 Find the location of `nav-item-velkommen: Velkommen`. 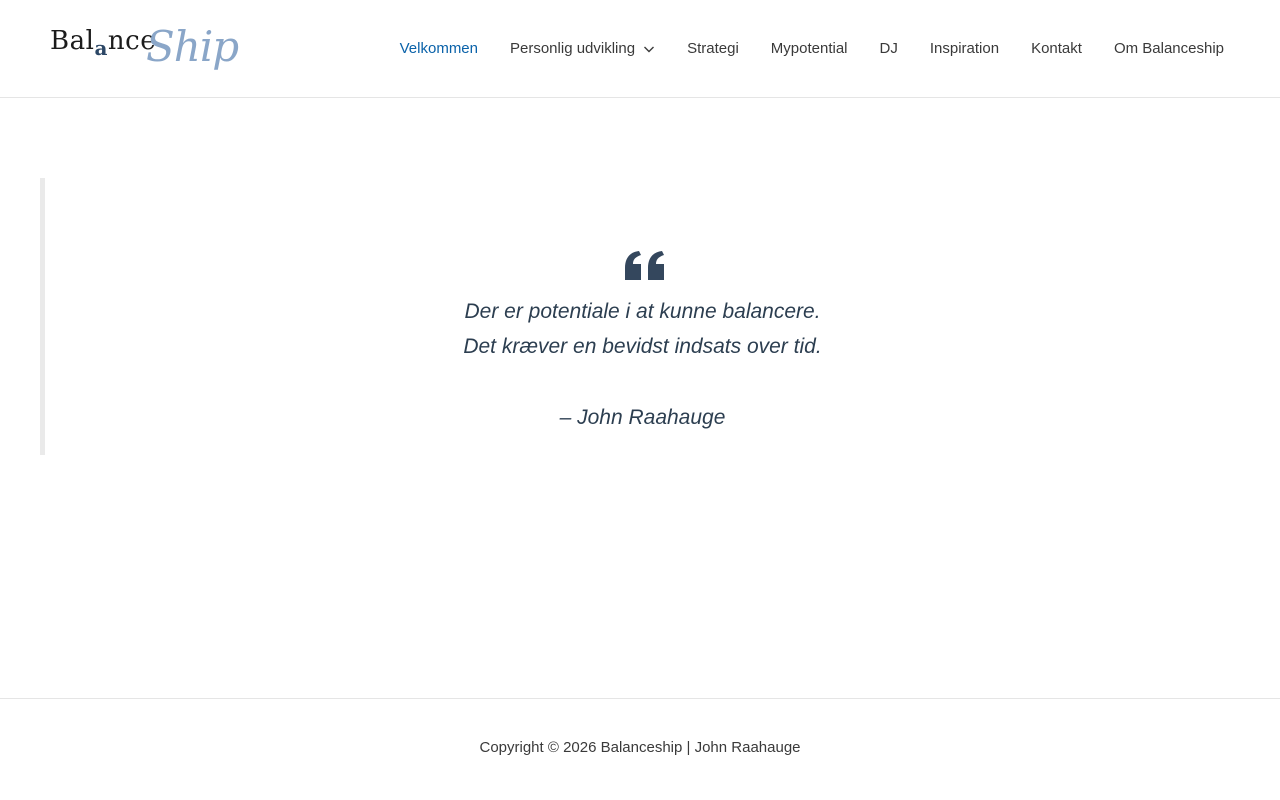

nav-item-velkommen: Velkommen is located at coordinates (439, 48).